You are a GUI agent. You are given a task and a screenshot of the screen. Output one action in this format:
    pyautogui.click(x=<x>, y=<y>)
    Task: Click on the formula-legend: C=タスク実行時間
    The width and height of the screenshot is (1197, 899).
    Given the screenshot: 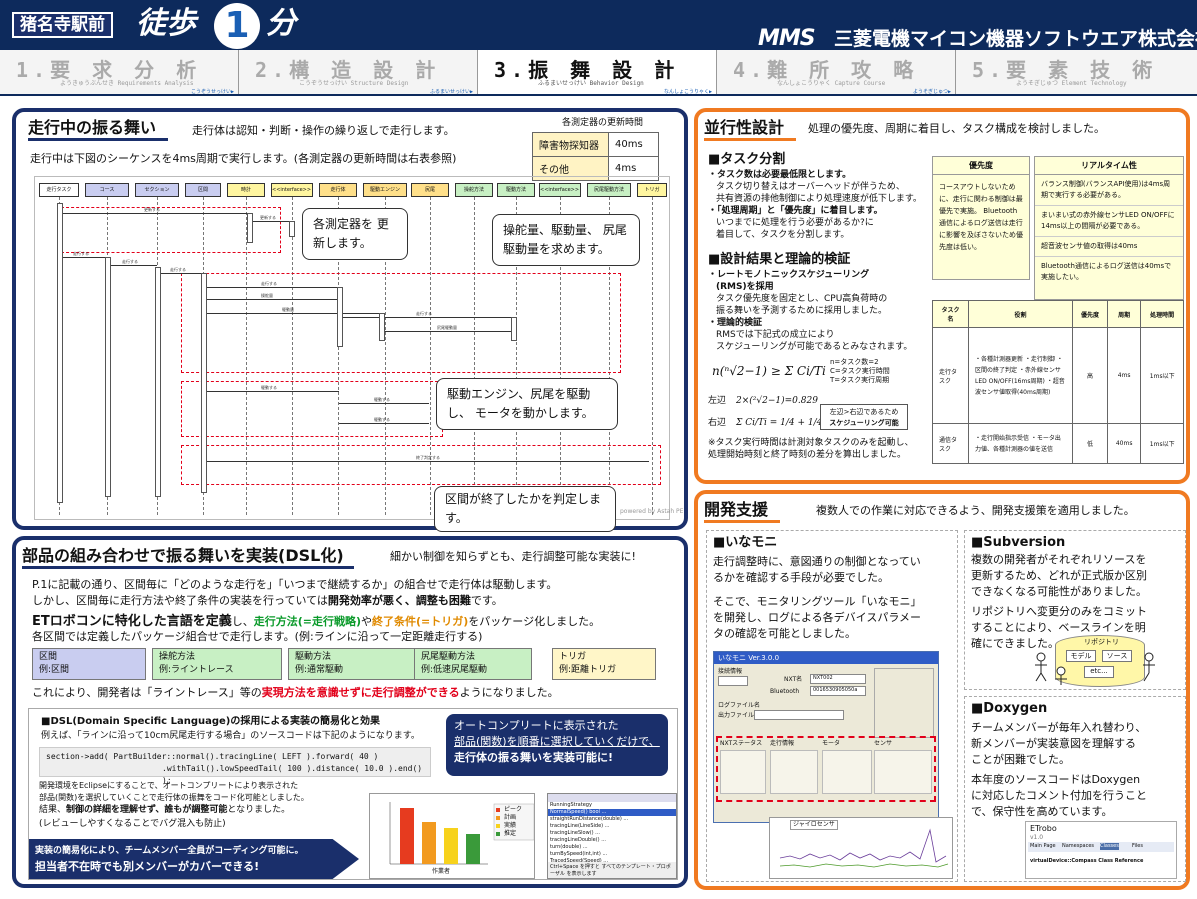 What is the action you would take?
    pyautogui.click(x=860, y=371)
    